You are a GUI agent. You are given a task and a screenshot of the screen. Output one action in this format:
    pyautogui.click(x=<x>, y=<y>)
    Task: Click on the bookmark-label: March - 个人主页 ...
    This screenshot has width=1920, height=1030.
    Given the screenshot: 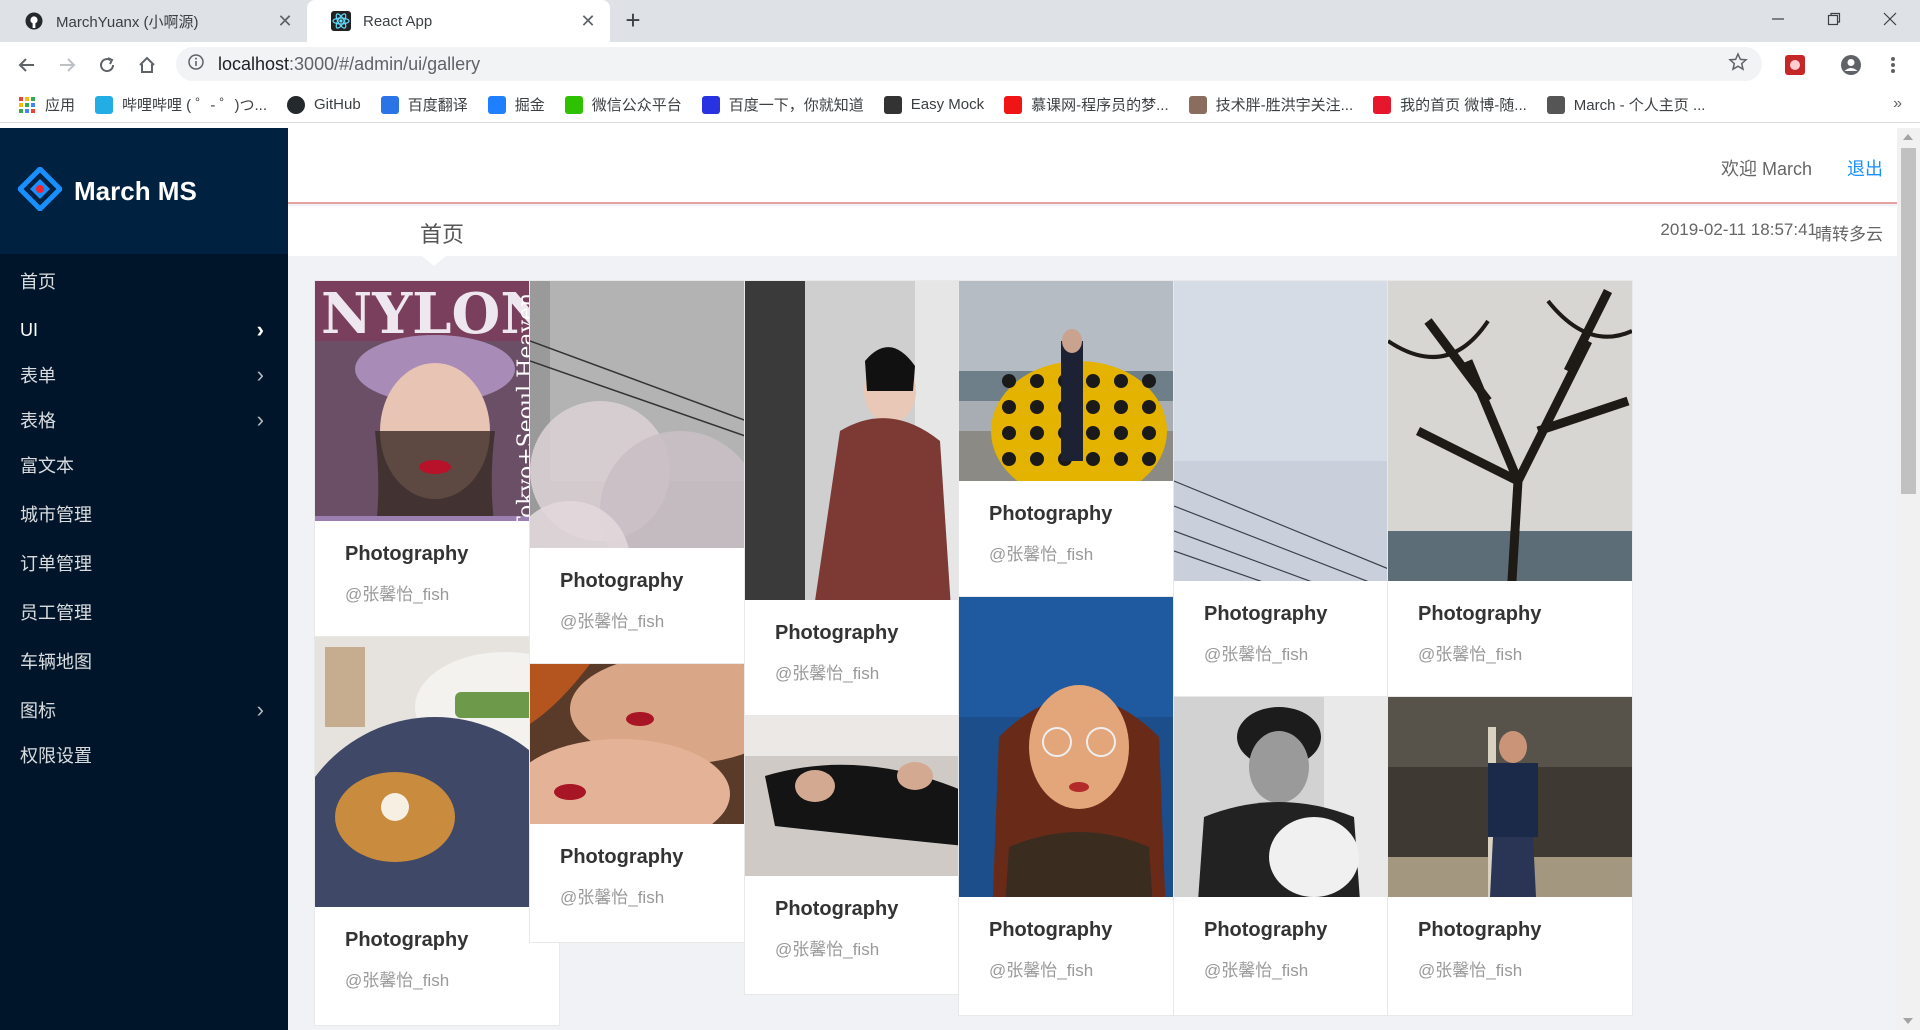 What is the action you would take?
    pyautogui.click(x=1639, y=105)
    